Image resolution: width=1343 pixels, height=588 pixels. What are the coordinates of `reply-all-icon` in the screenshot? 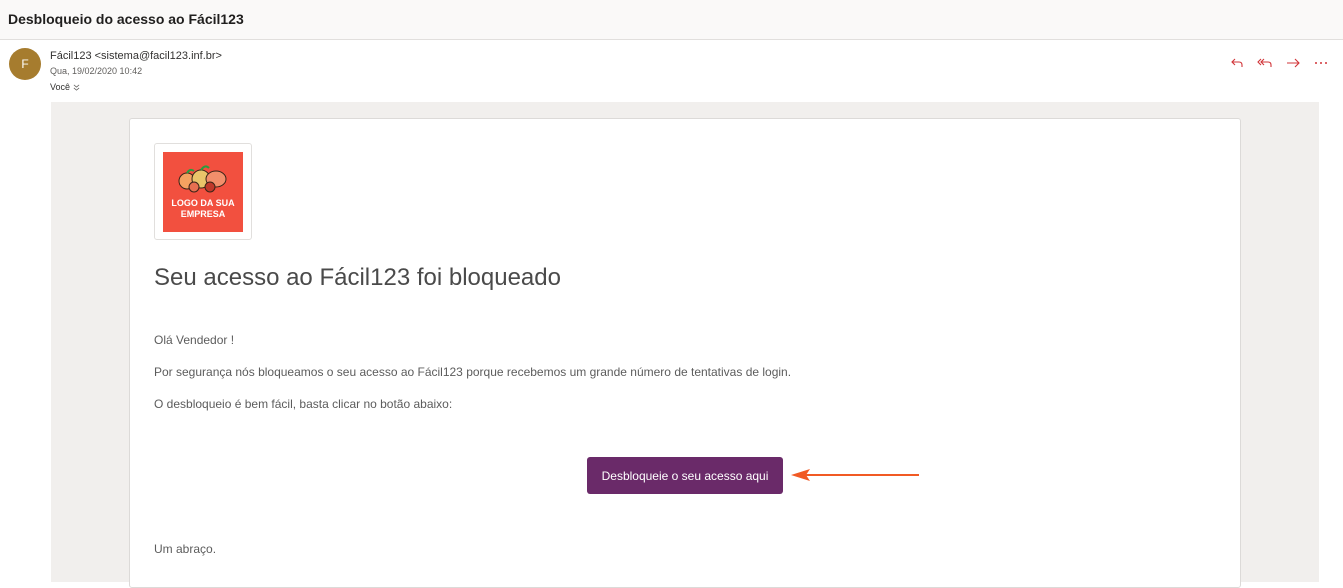 It's located at (1265, 63).